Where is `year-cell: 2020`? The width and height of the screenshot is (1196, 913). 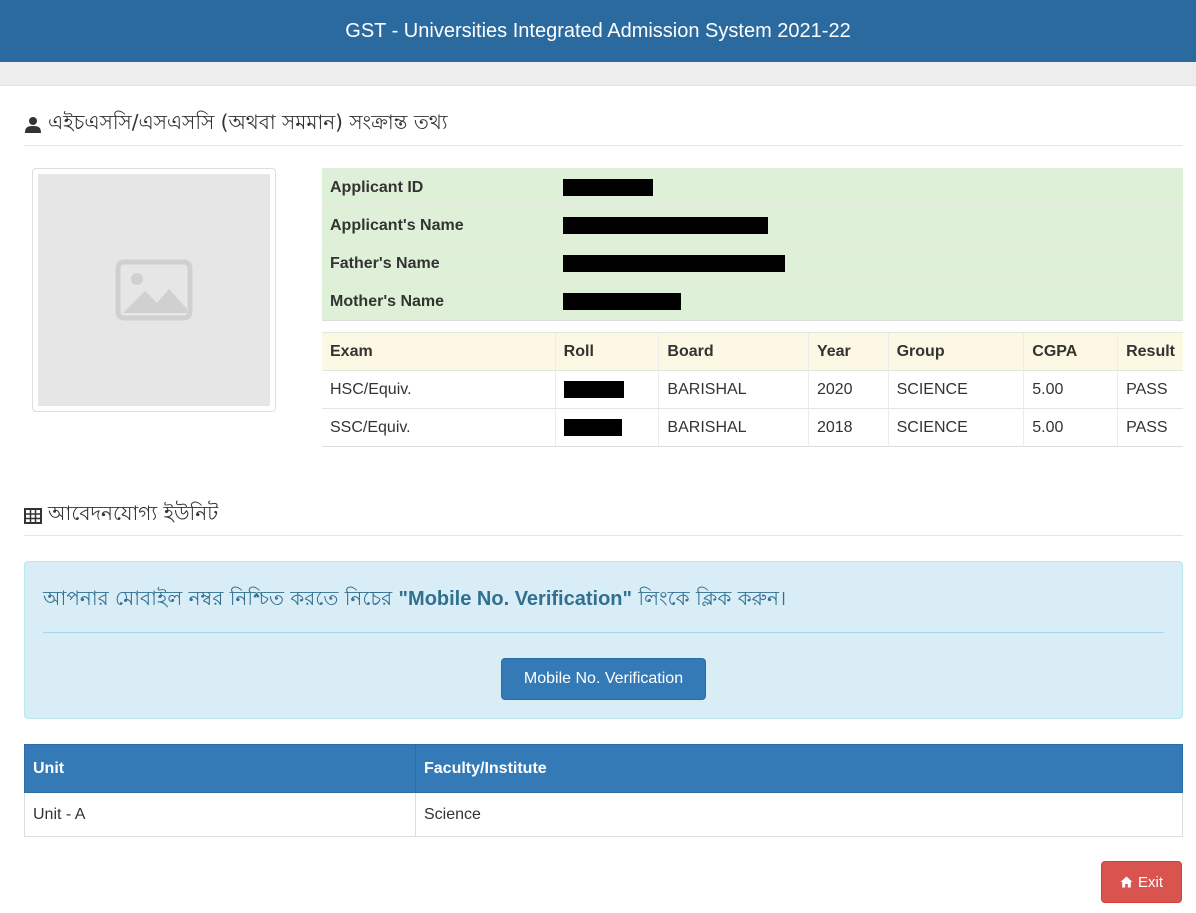
year-cell: 2020 is located at coordinates (848, 389).